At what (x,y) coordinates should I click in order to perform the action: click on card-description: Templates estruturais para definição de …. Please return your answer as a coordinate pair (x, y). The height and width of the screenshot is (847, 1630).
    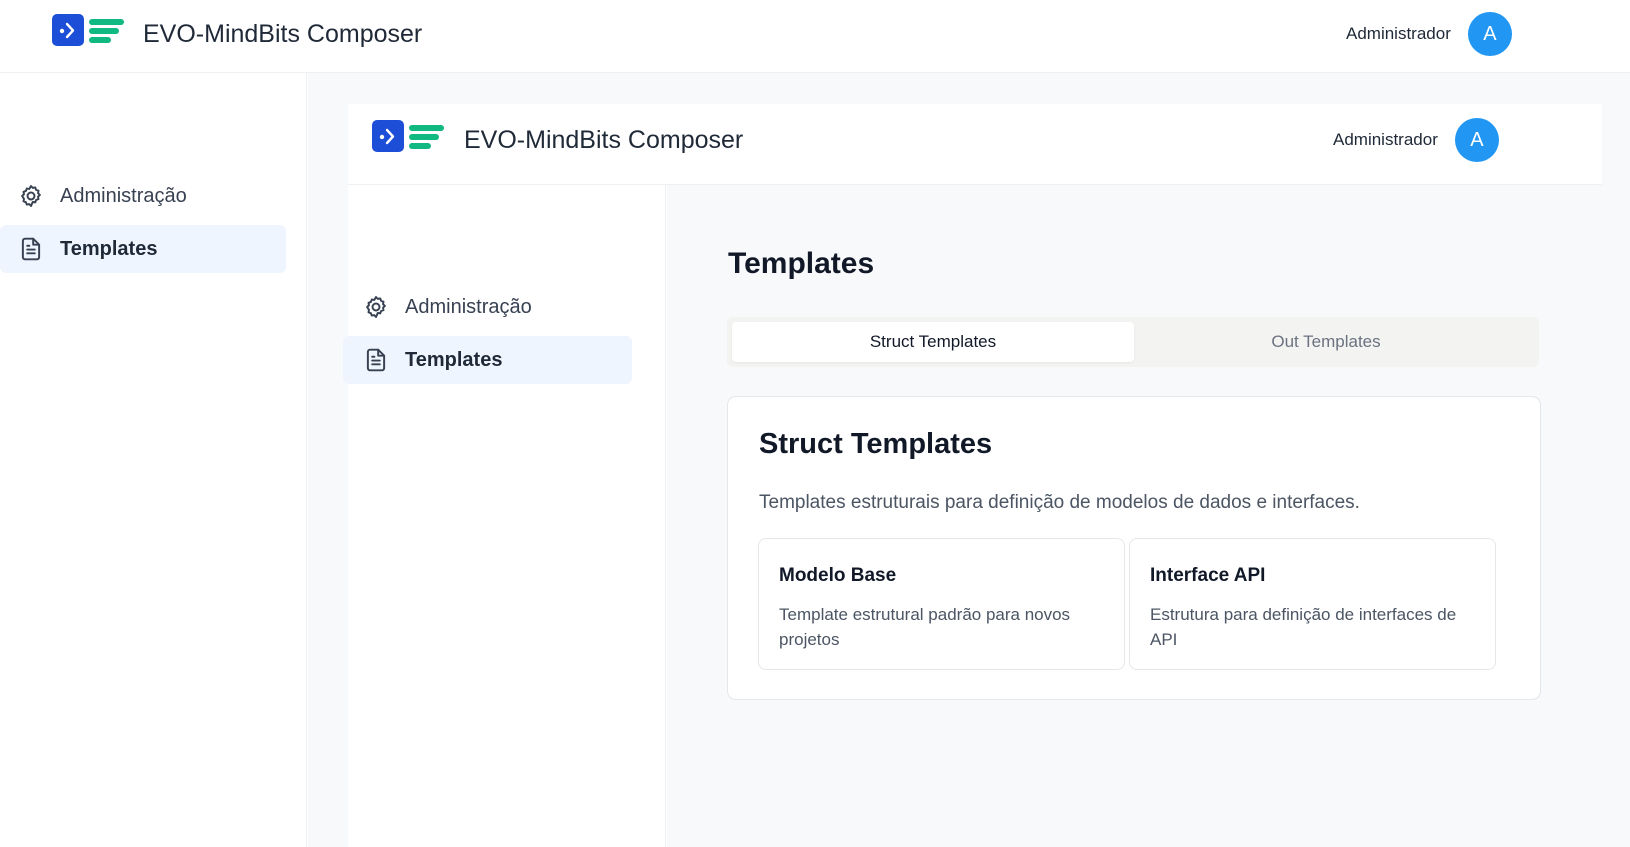
    Looking at the image, I should click on (1059, 502).